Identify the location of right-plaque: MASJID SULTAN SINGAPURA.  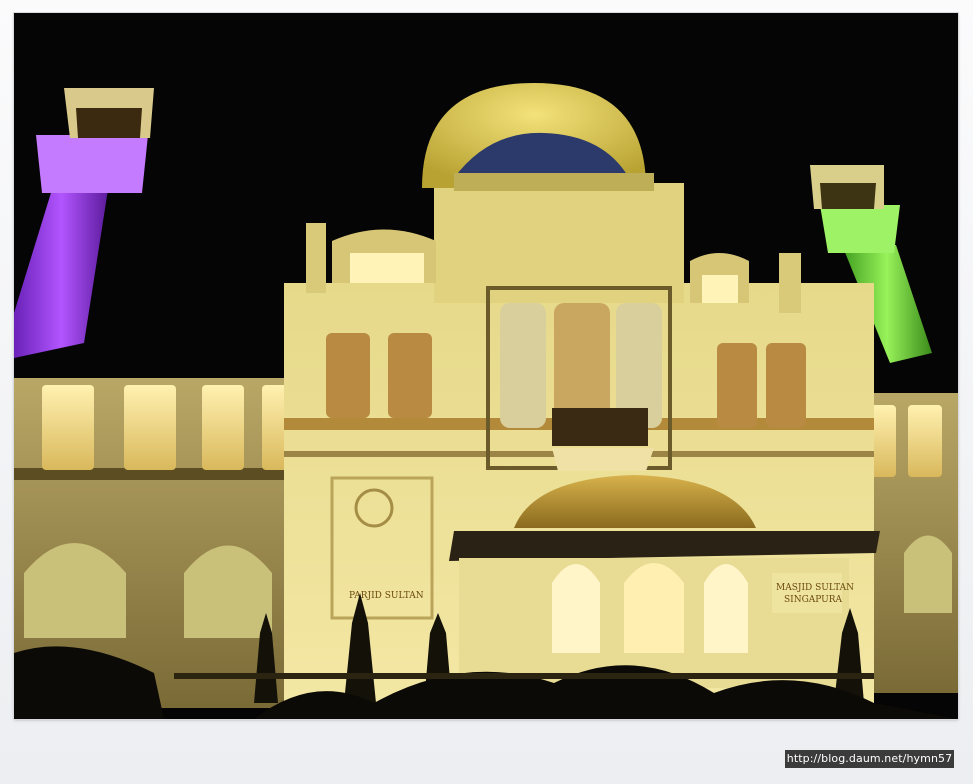
(813, 593).